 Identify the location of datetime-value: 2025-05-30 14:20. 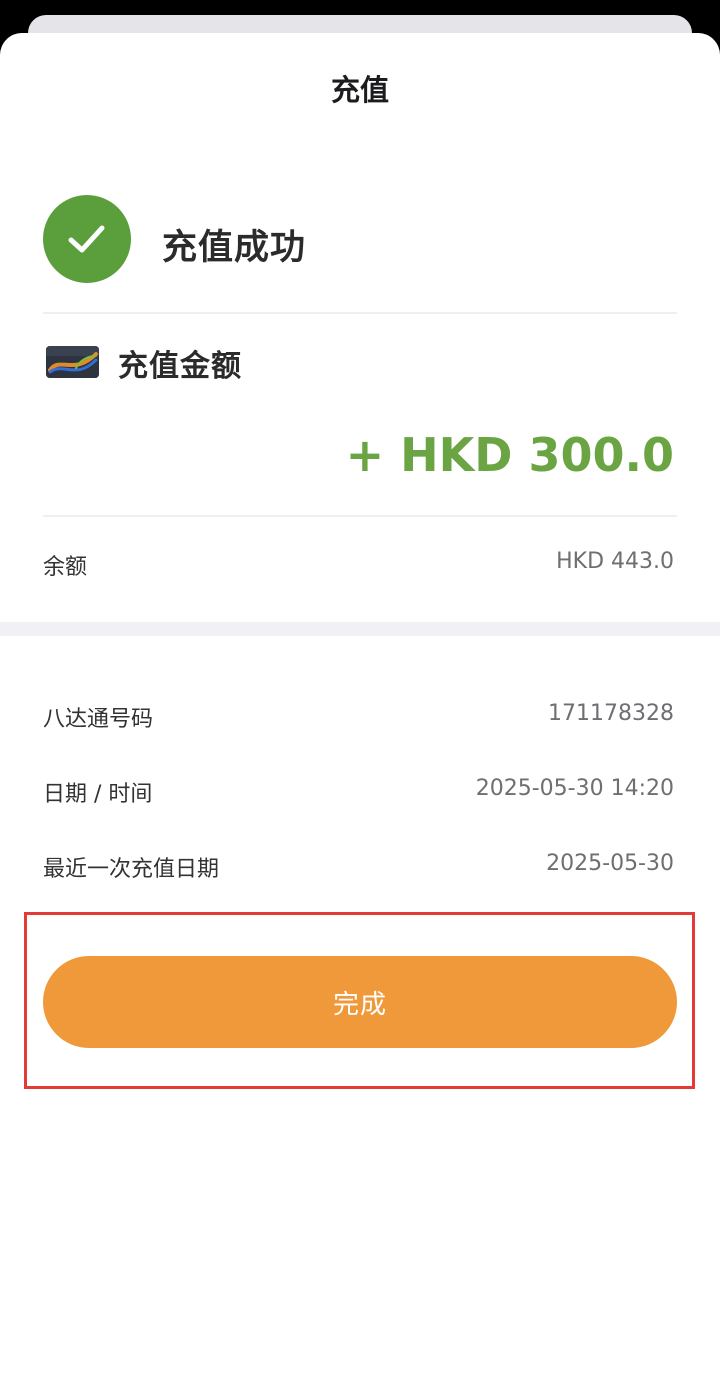
(574, 788).